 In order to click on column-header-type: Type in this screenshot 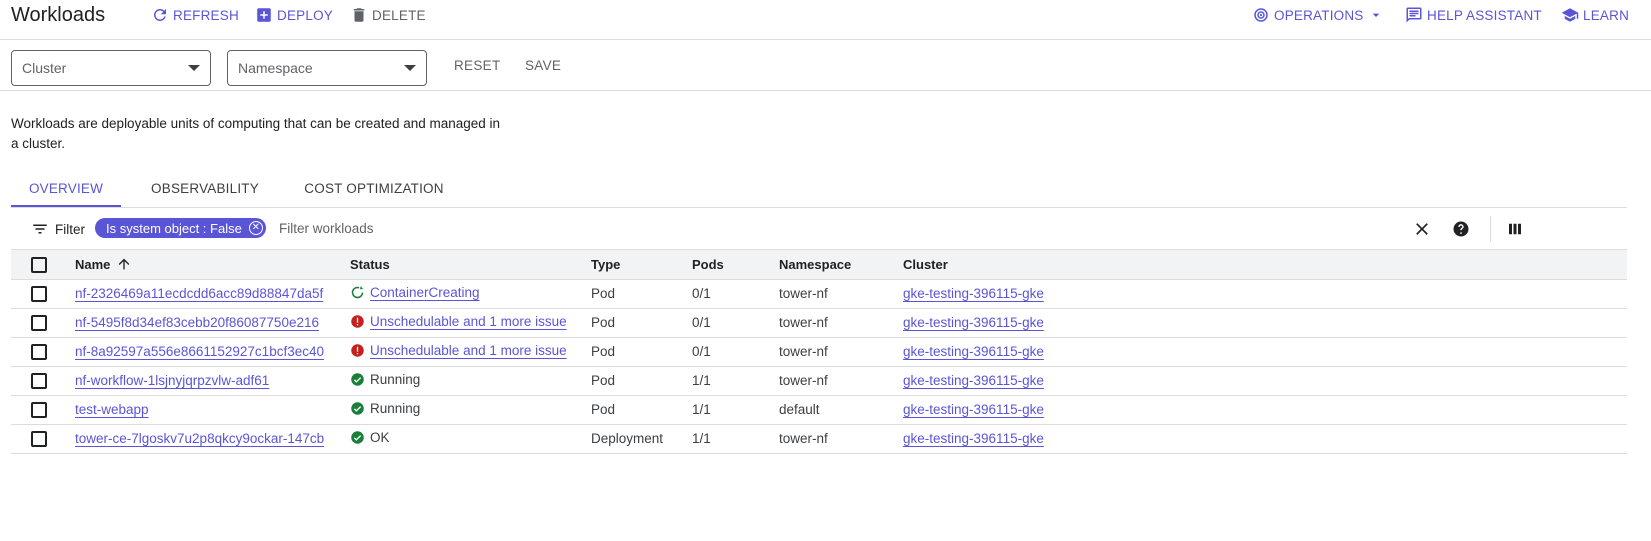, I will do `click(641, 265)`.